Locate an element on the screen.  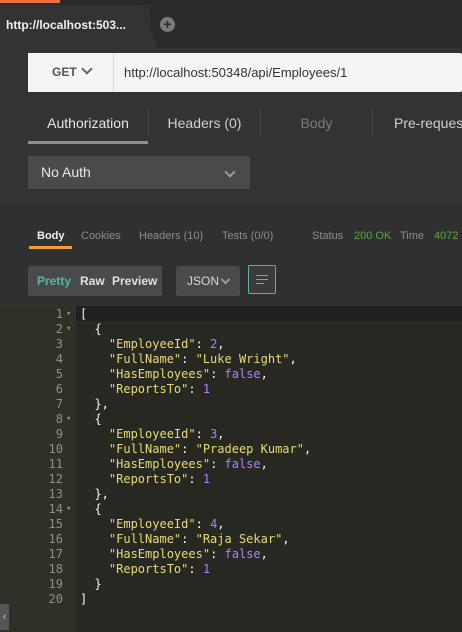
line-number: 9 is located at coordinates (59, 434).